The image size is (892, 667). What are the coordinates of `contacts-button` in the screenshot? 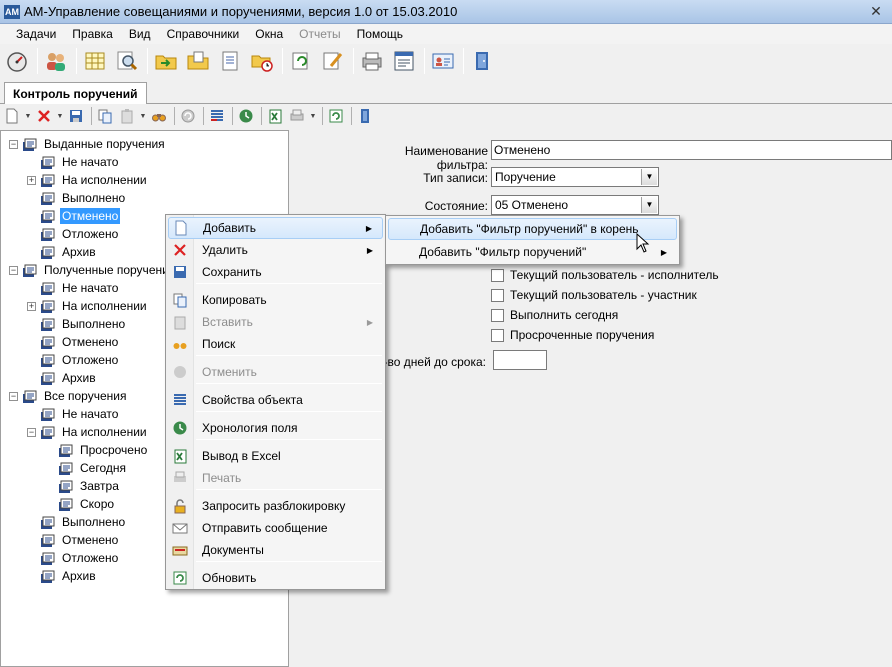 It's located at (443, 61).